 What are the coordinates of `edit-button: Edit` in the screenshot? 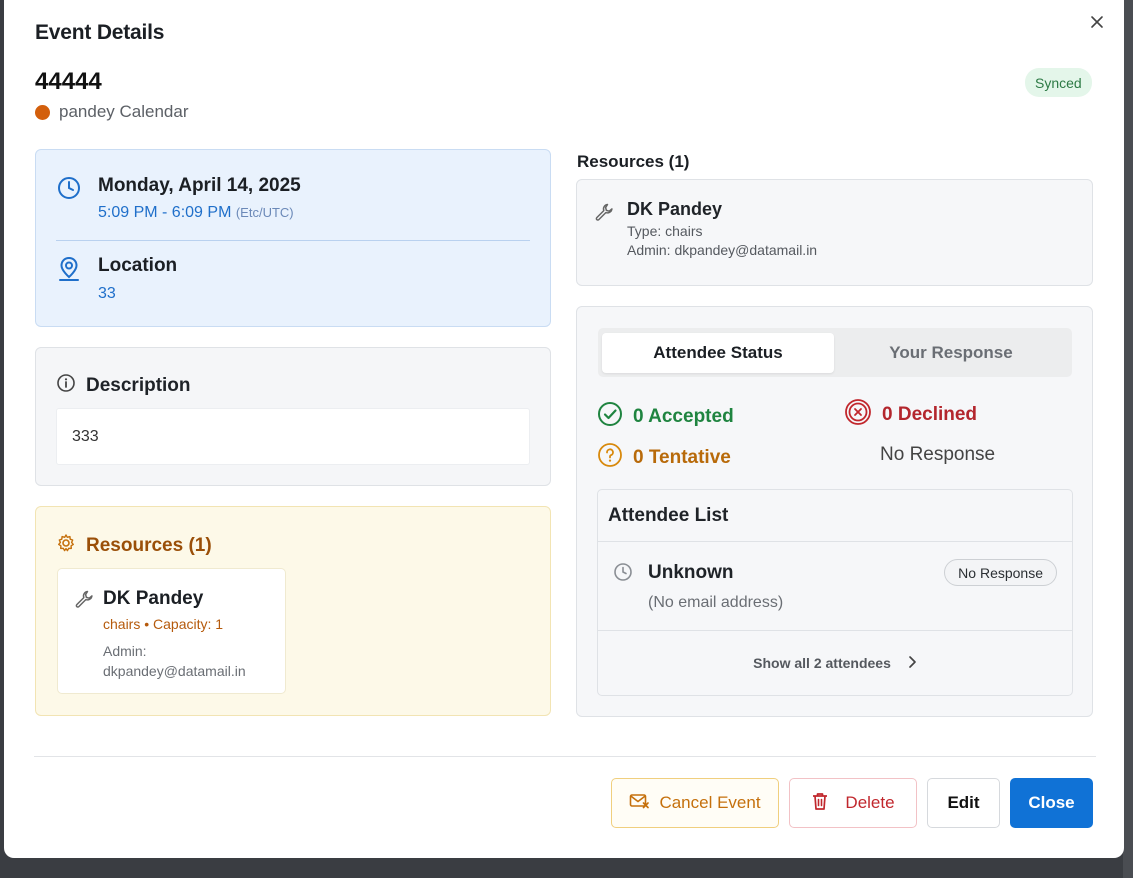 It's located at (963, 803).